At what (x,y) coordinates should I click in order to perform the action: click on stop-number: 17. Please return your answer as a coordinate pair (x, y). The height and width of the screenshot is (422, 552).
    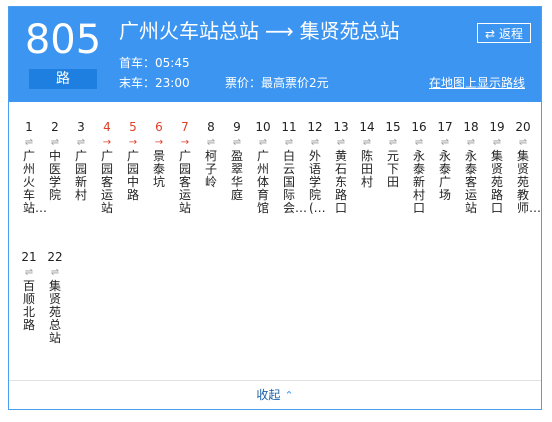
    Looking at the image, I should click on (445, 127).